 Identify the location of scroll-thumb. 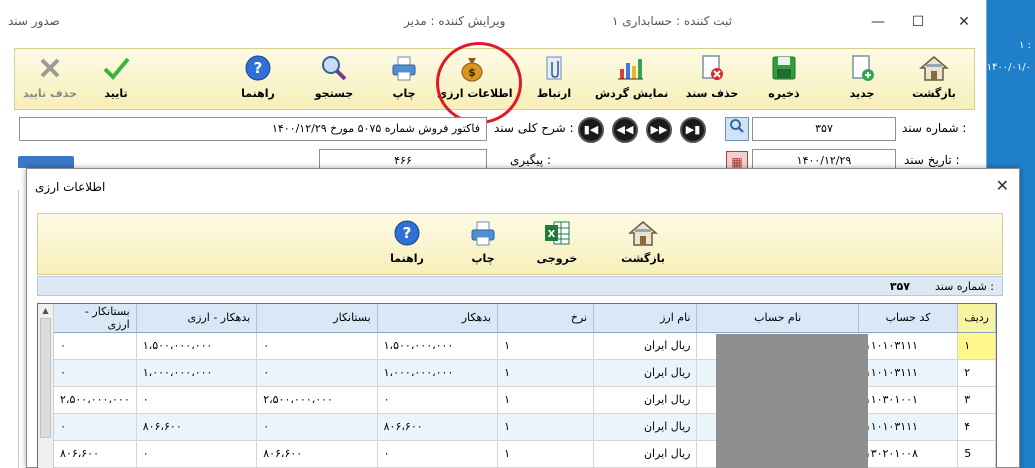
(45, 378).